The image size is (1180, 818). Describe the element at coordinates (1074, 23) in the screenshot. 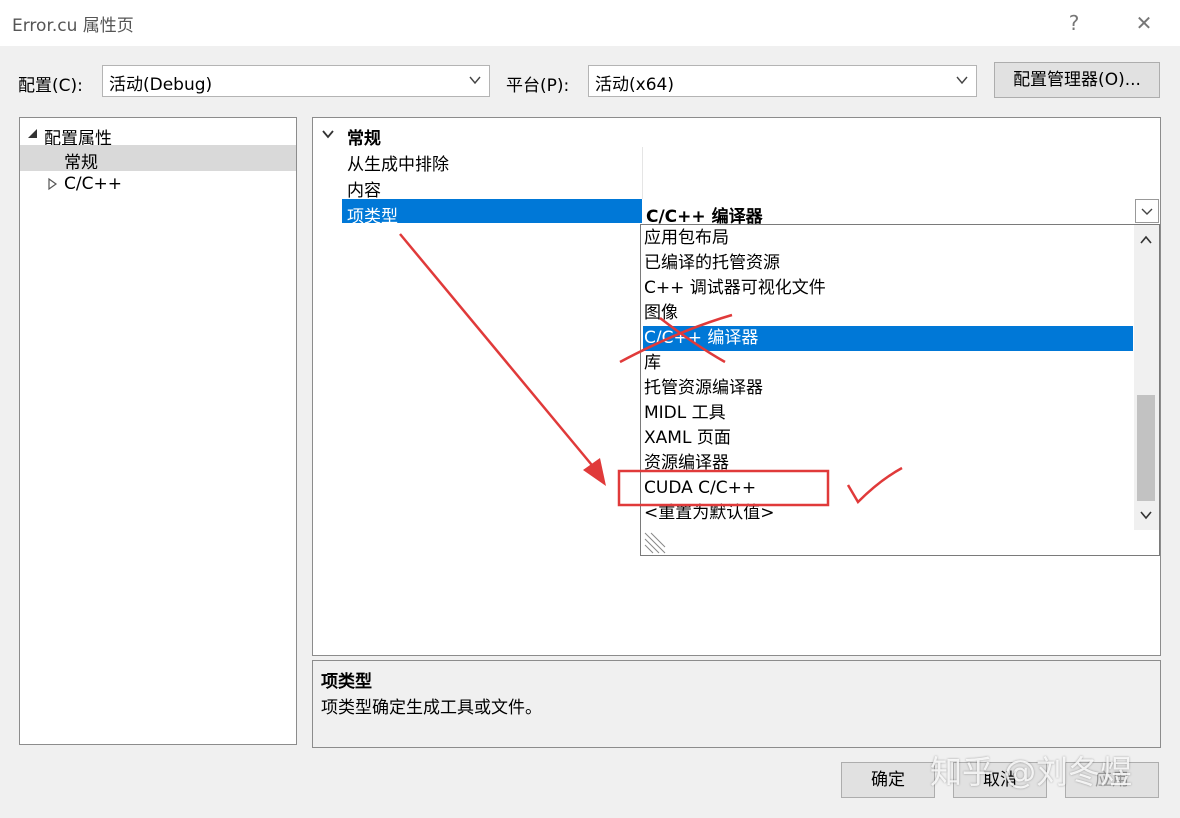

I see `help-button: ?` at that location.